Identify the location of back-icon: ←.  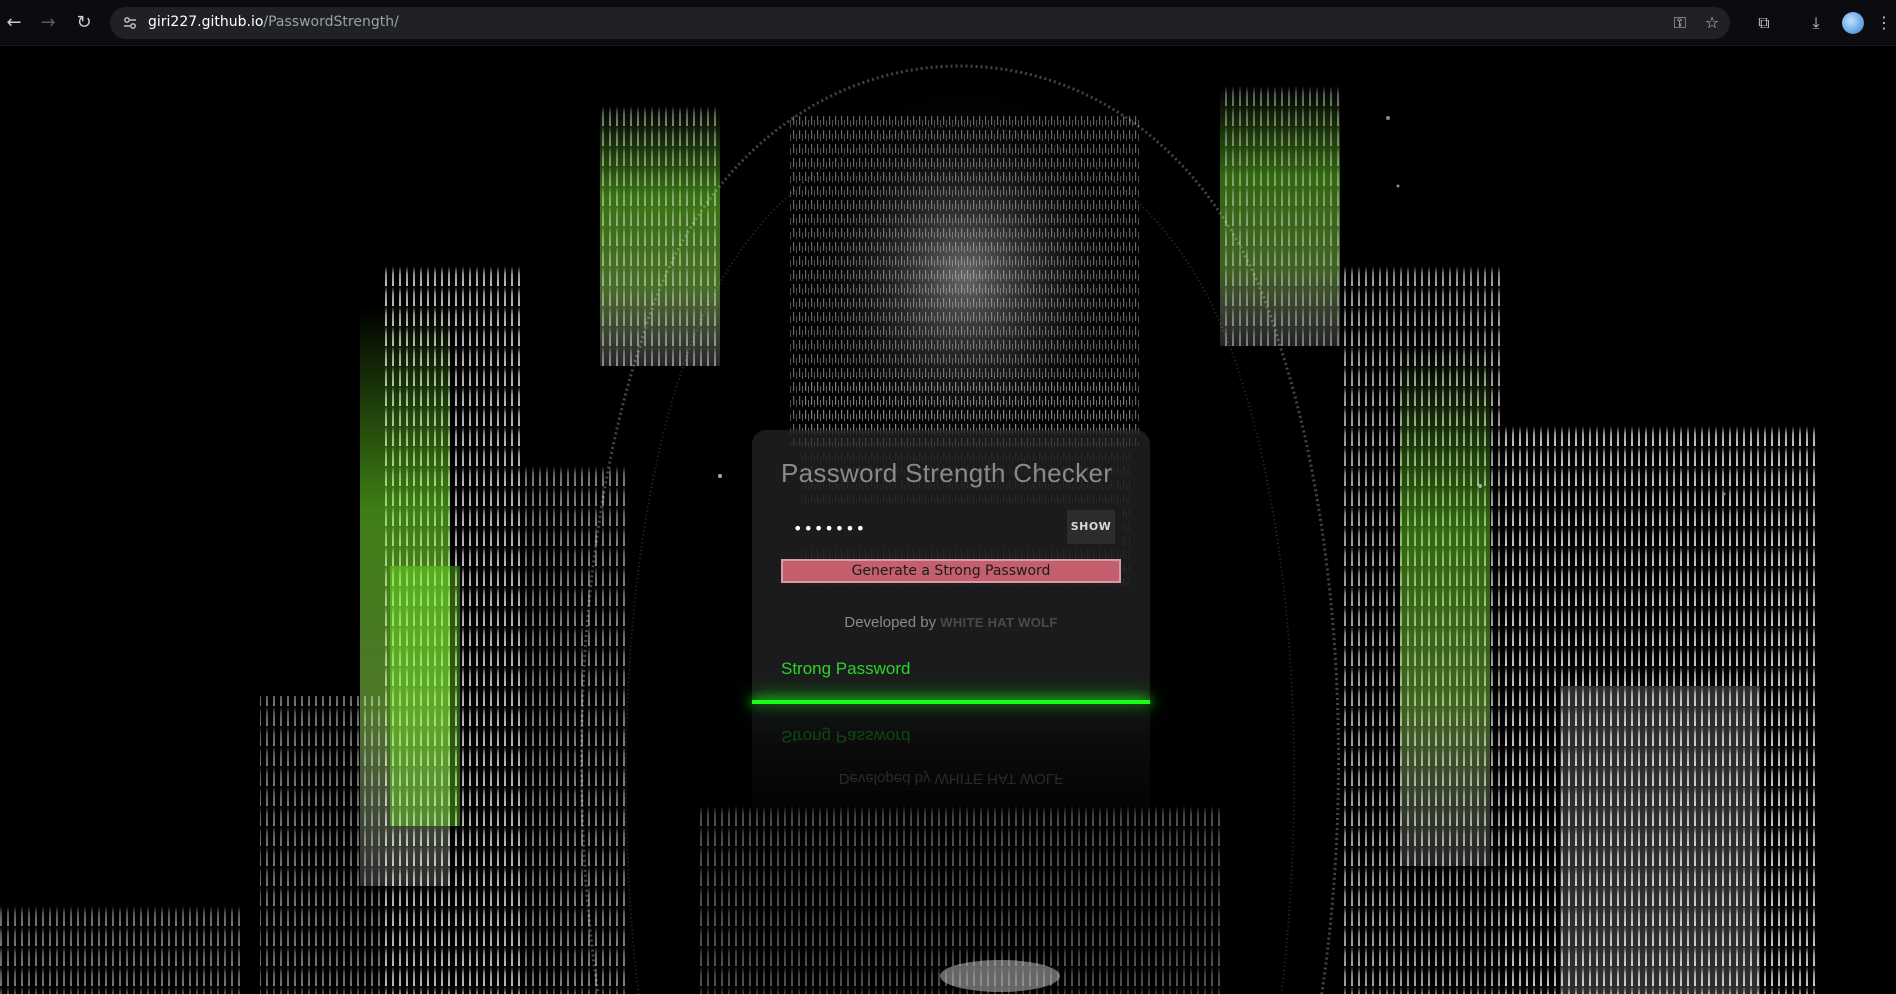
(14, 23).